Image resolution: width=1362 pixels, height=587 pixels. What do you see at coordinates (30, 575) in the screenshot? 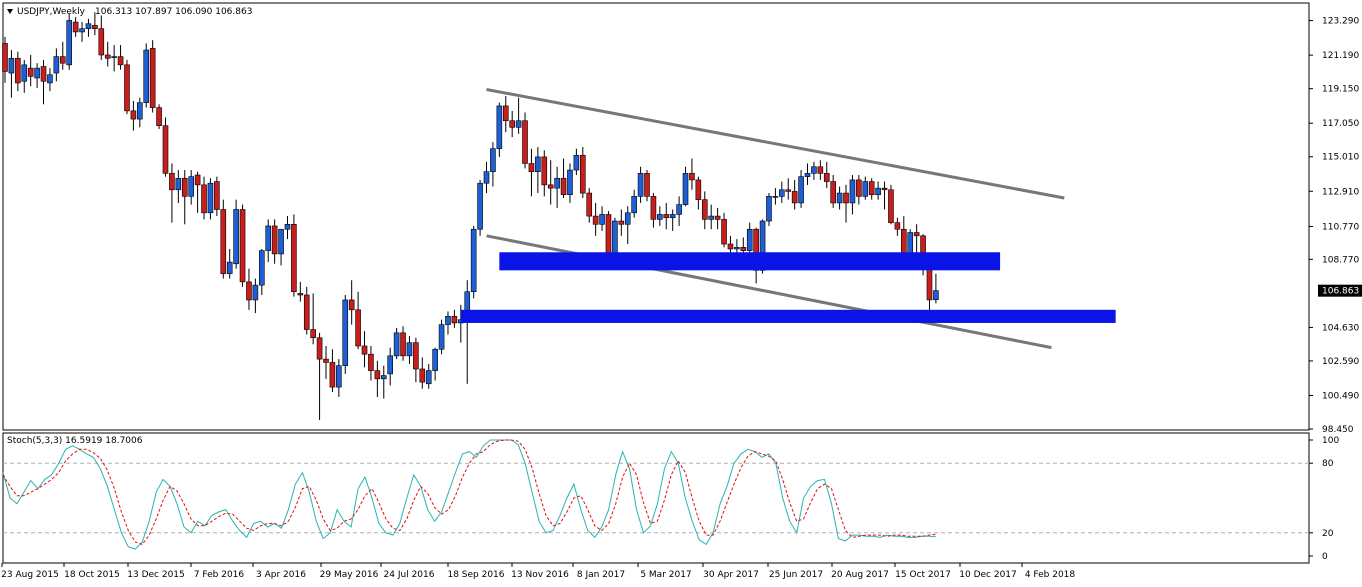
I see `x-tick-label: 23 Aug 2015` at bounding box center [30, 575].